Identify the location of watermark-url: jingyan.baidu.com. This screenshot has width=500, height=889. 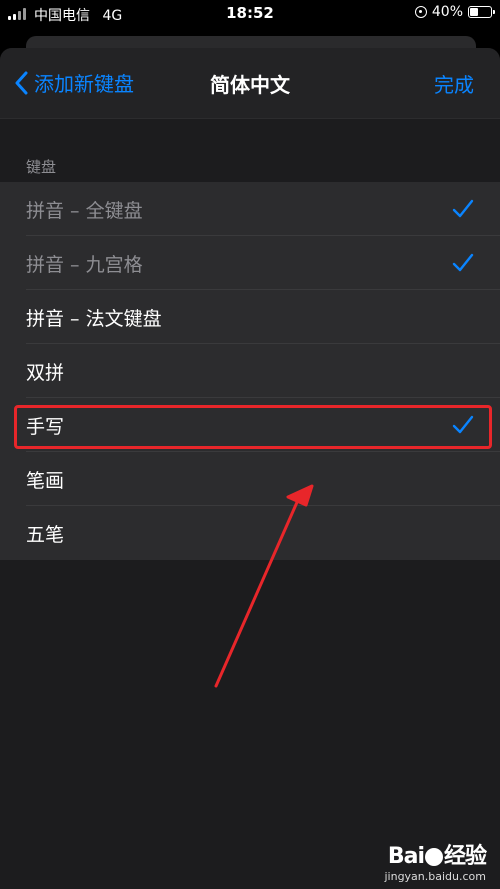
(435, 876).